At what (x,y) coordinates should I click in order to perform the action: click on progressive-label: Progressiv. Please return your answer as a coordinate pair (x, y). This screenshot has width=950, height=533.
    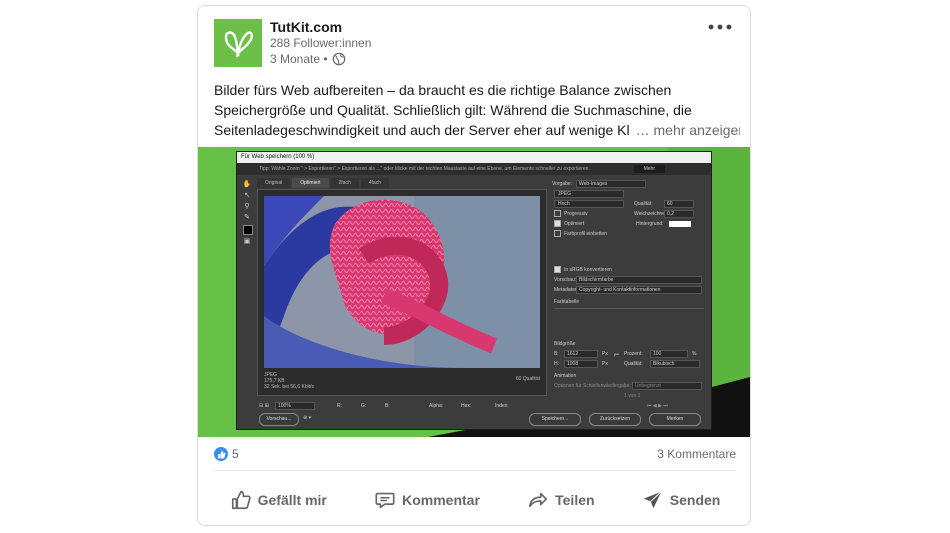
    Looking at the image, I should click on (576, 214).